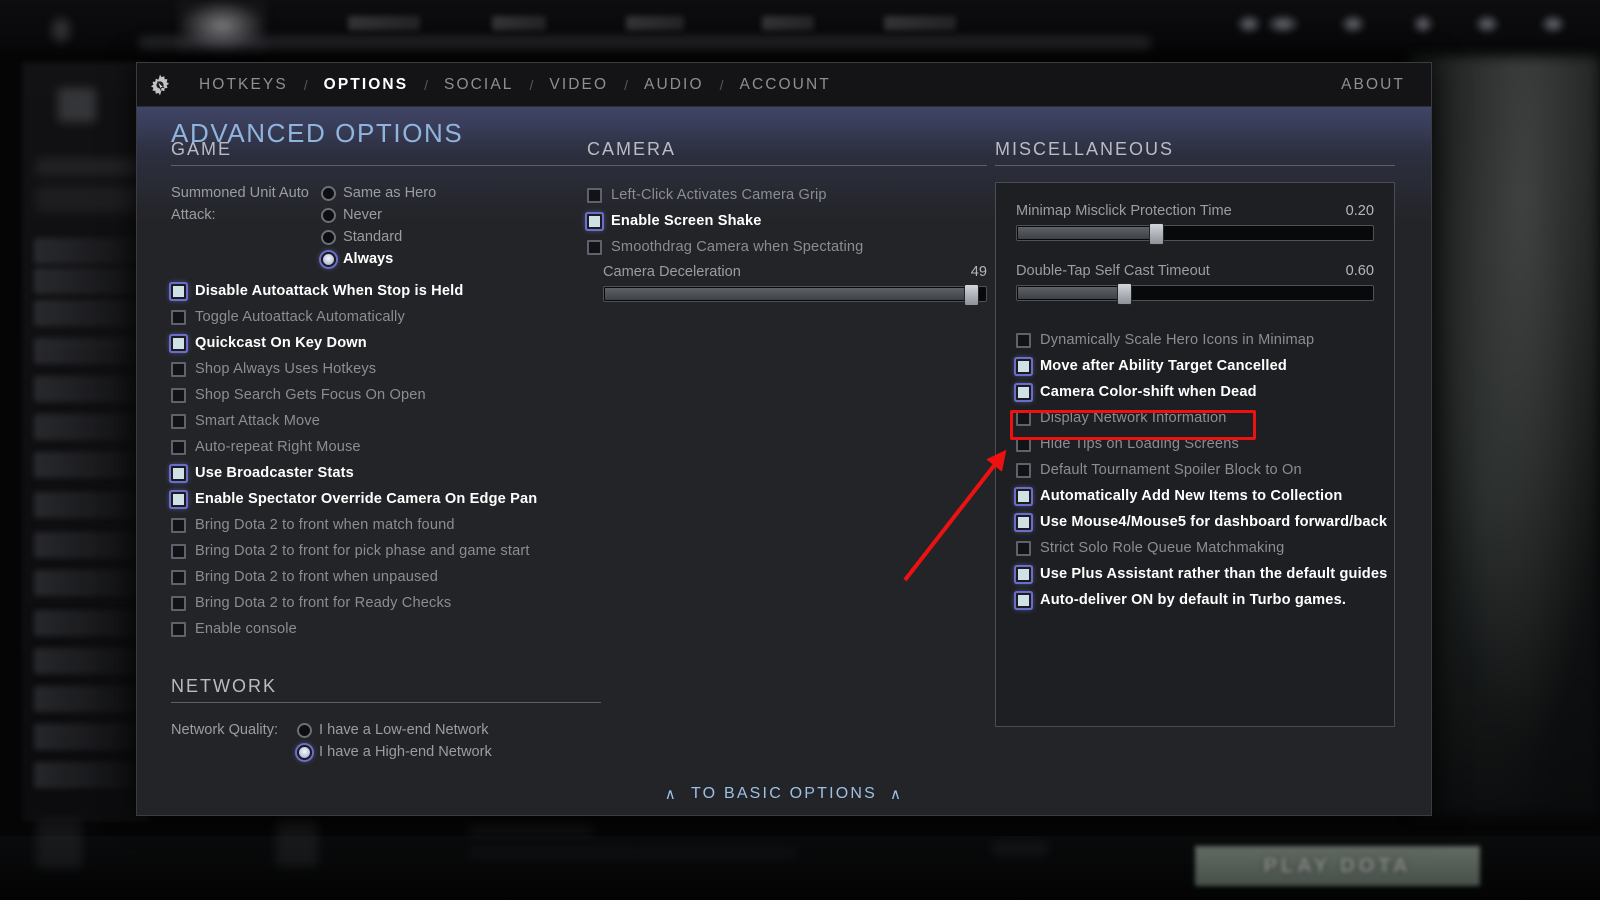 Image resolution: width=1600 pixels, height=900 pixels. Describe the element at coordinates (785, 85) in the screenshot. I see `tab-account: ACCOUNT` at that location.